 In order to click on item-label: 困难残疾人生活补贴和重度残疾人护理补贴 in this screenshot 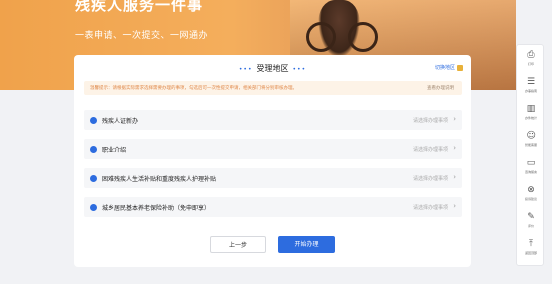, I will do `click(159, 179)`.